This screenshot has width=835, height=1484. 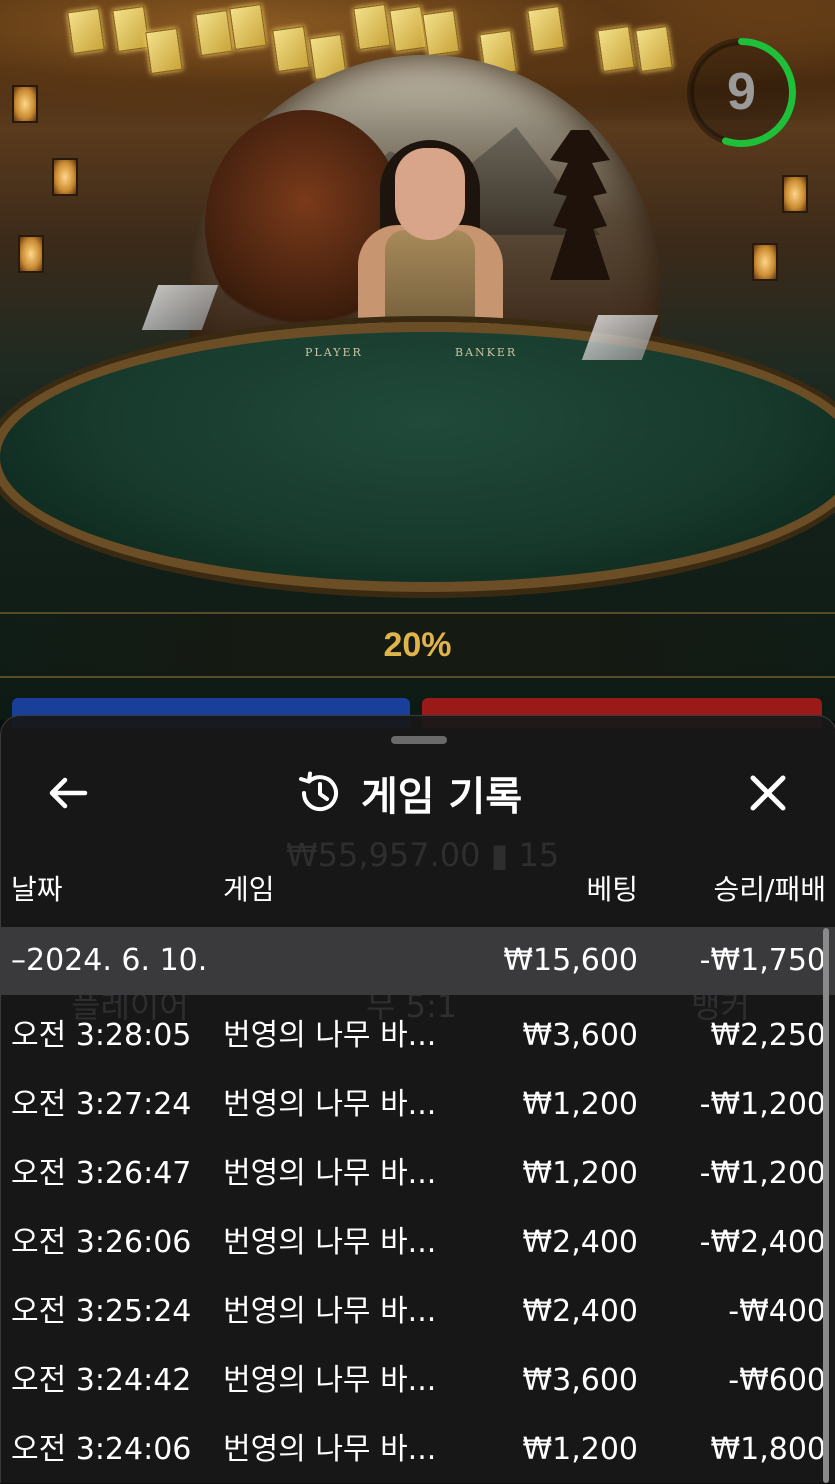 What do you see at coordinates (101, 1173) in the screenshot?
I see `history-time: 오전 3:26:47` at bounding box center [101, 1173].